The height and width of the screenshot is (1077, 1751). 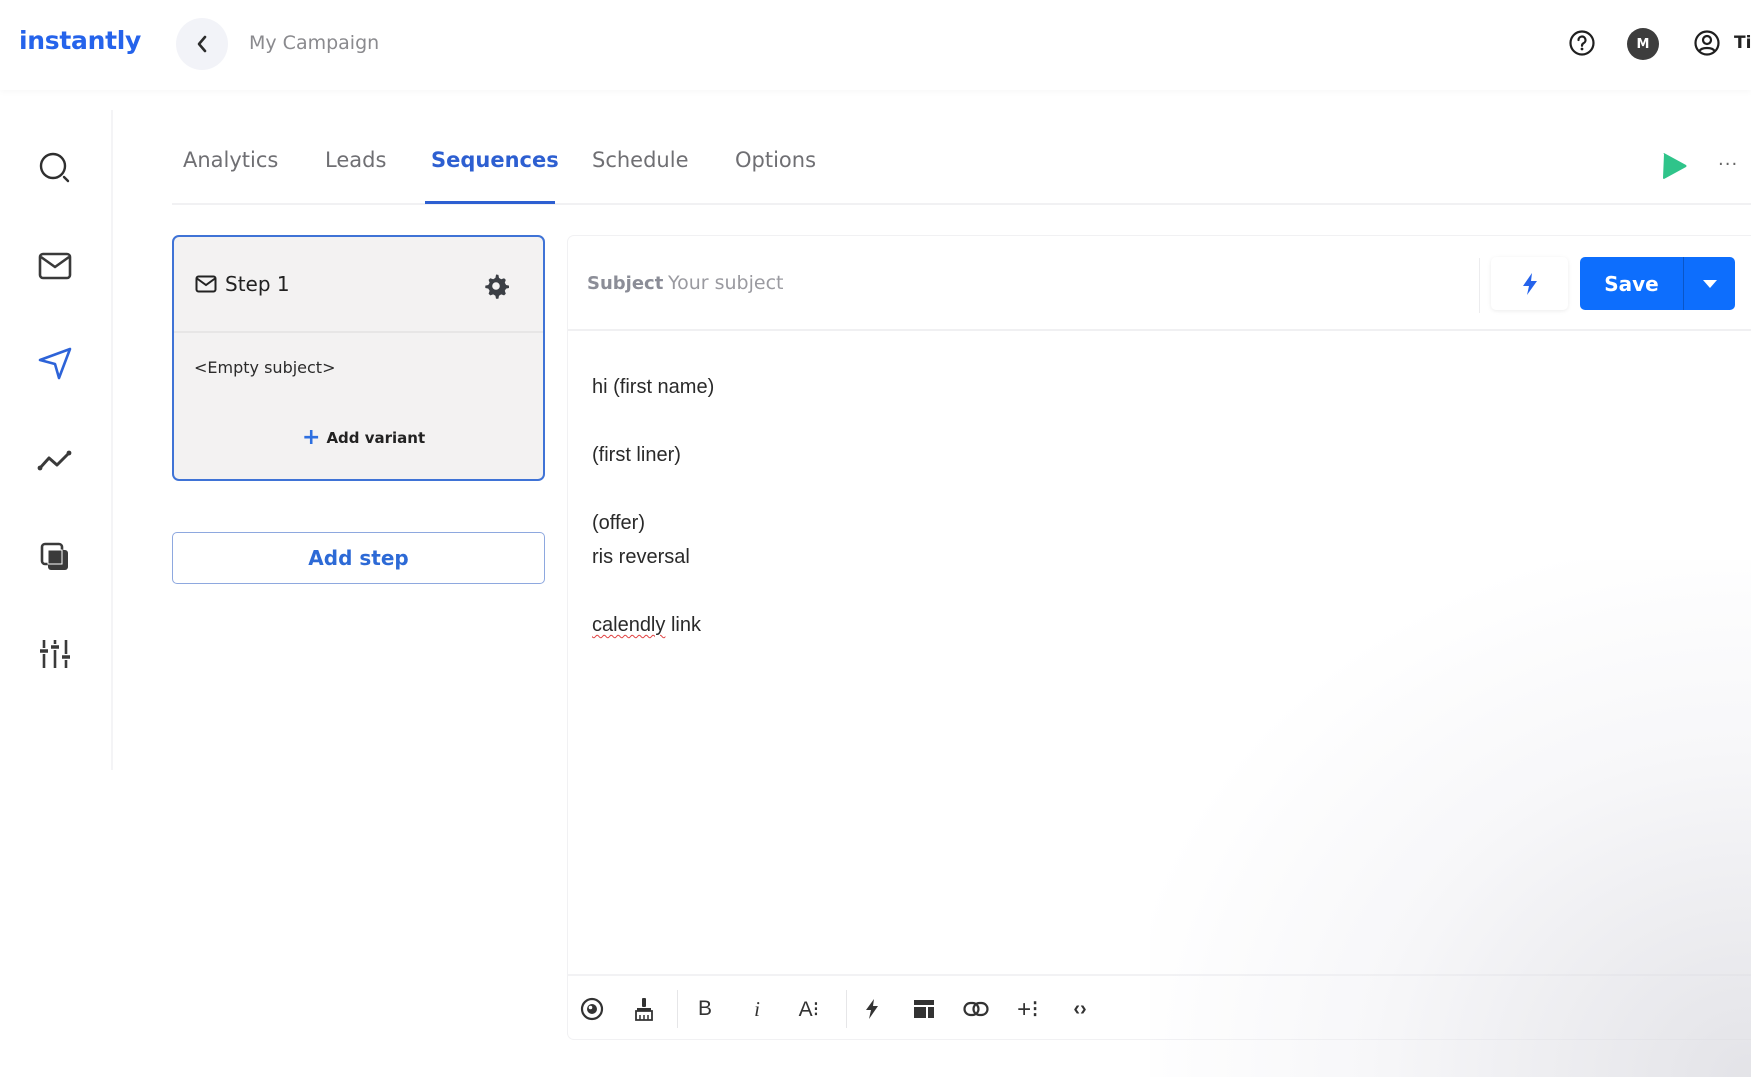 I want to click on font-size-icon: A⁝, so click(x=809, y=1009).